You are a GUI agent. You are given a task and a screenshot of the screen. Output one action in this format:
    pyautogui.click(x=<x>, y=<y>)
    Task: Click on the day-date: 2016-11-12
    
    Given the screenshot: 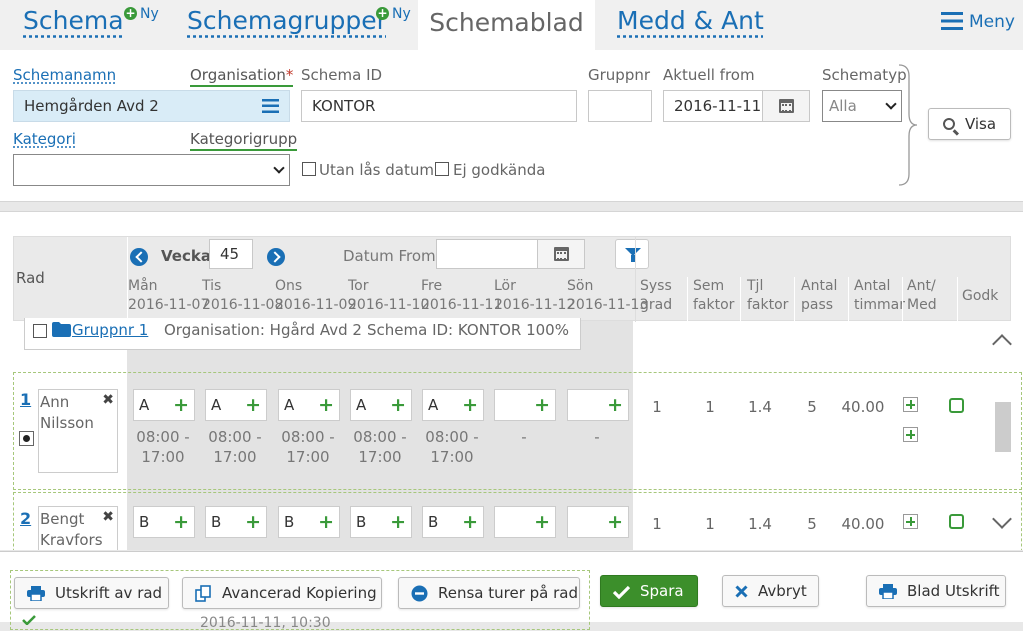 What is the action you would take?
    pyautogui.click(x=535, y=305)
    